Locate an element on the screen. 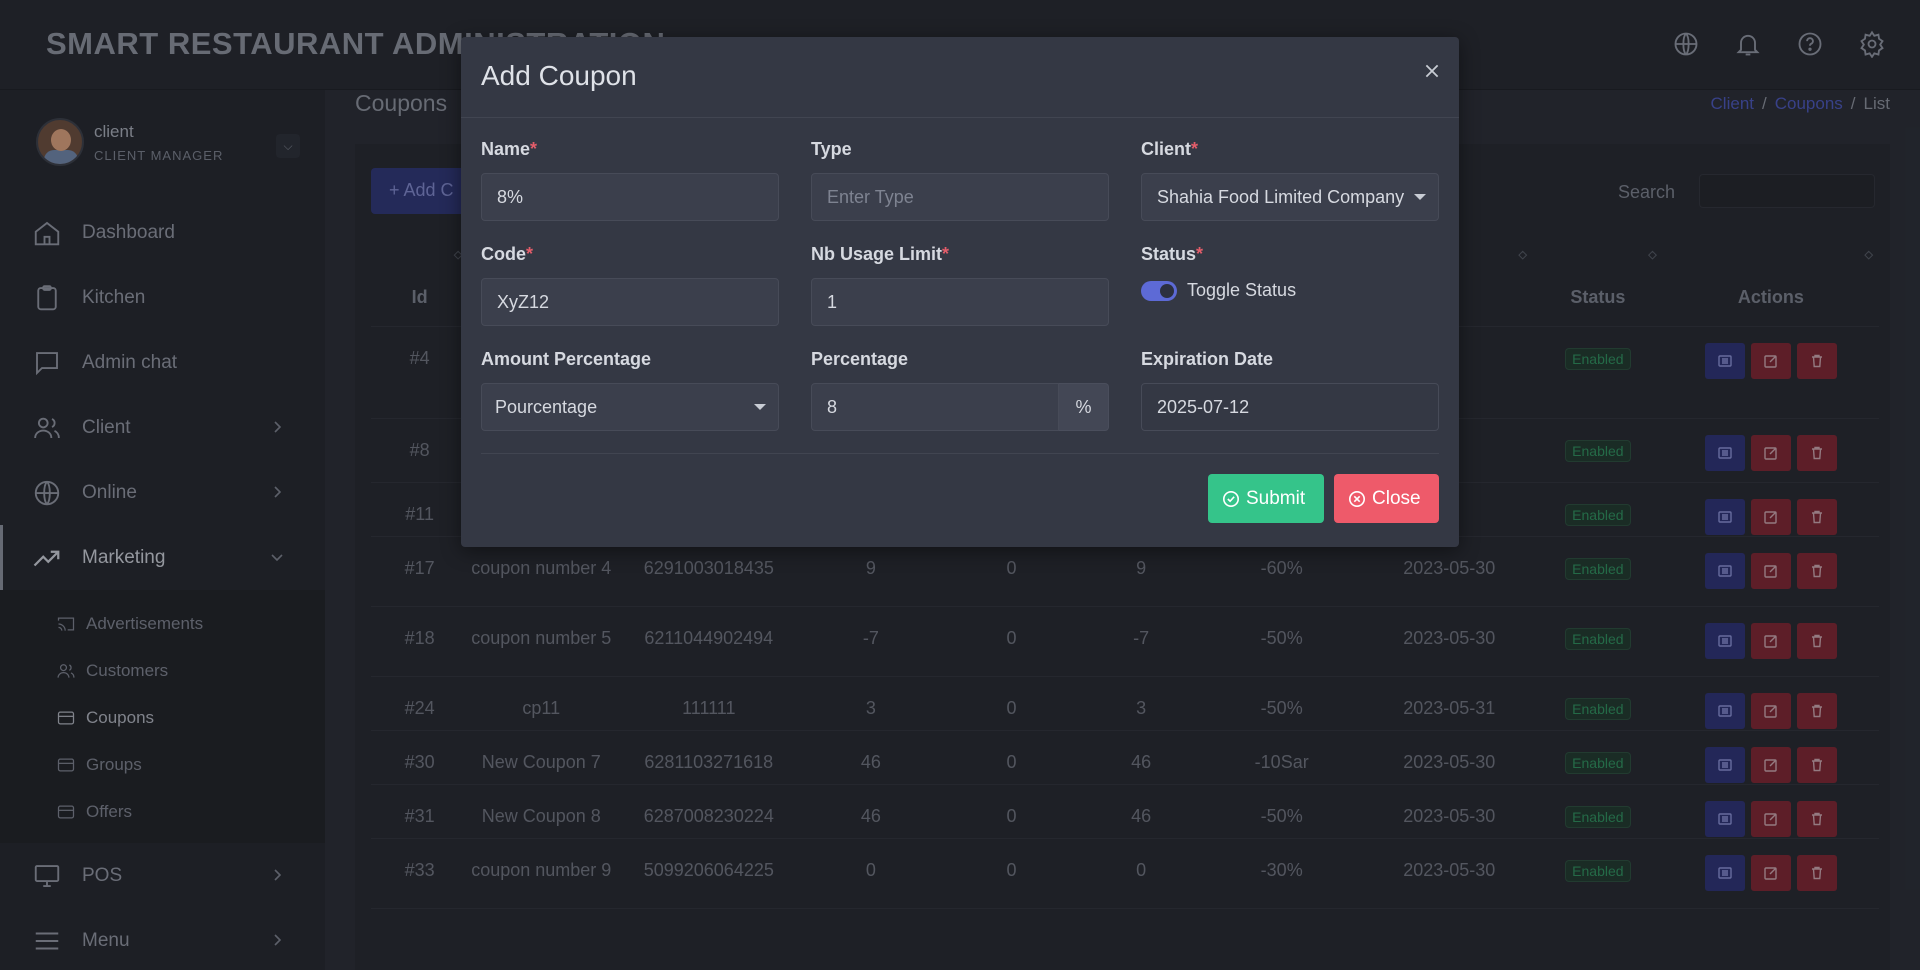 The height and width of the screenshot is (970, 1920). name-input: 8% is located at coordinates (630, 197).